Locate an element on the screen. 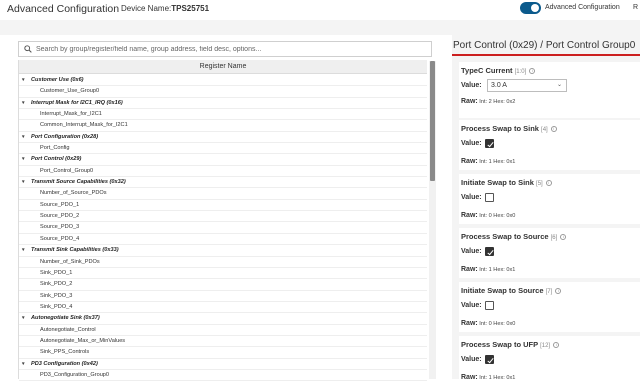  device-name-label: Device Name: is located at coordinates (146, 8).